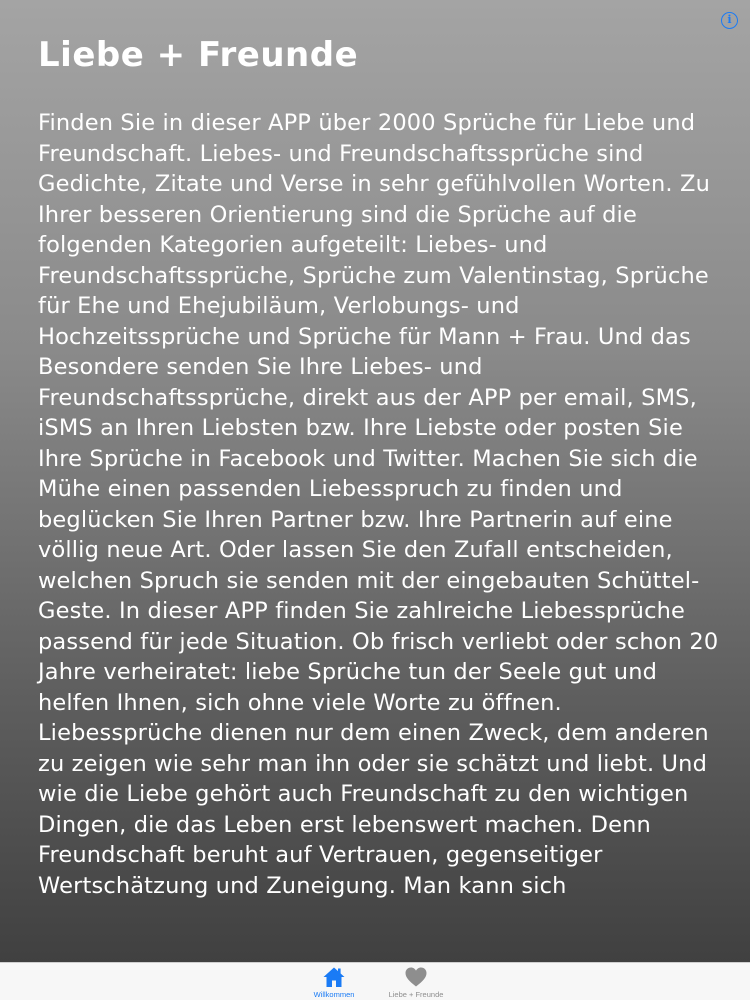  I want to click on page-title: Liebe + Freunde, so click(198, 55).